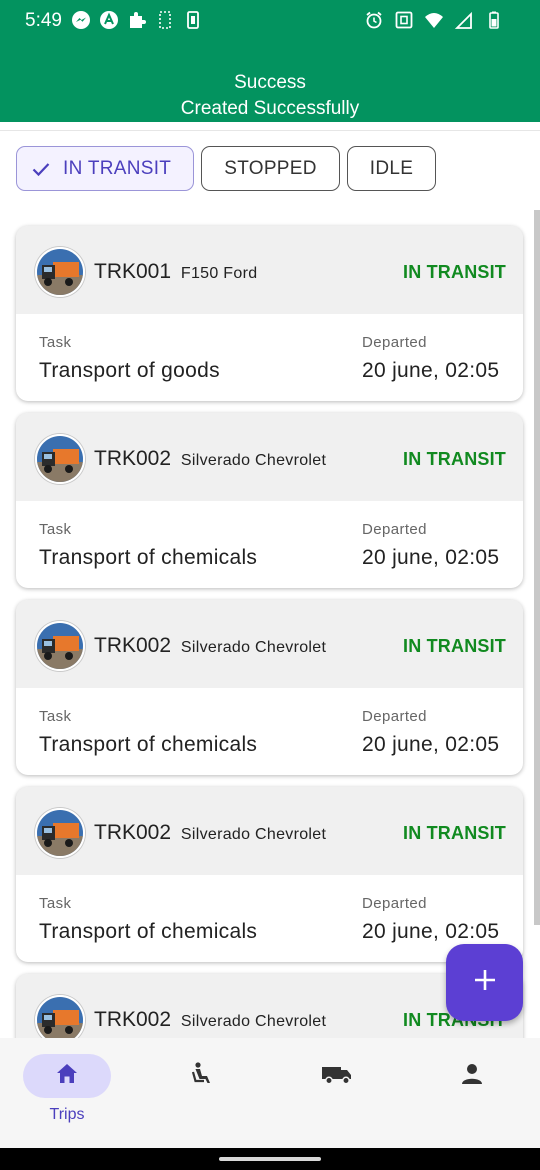 This screenshot has width=540, height=1170. I want to click on alarm-icon, so click(373, 19).